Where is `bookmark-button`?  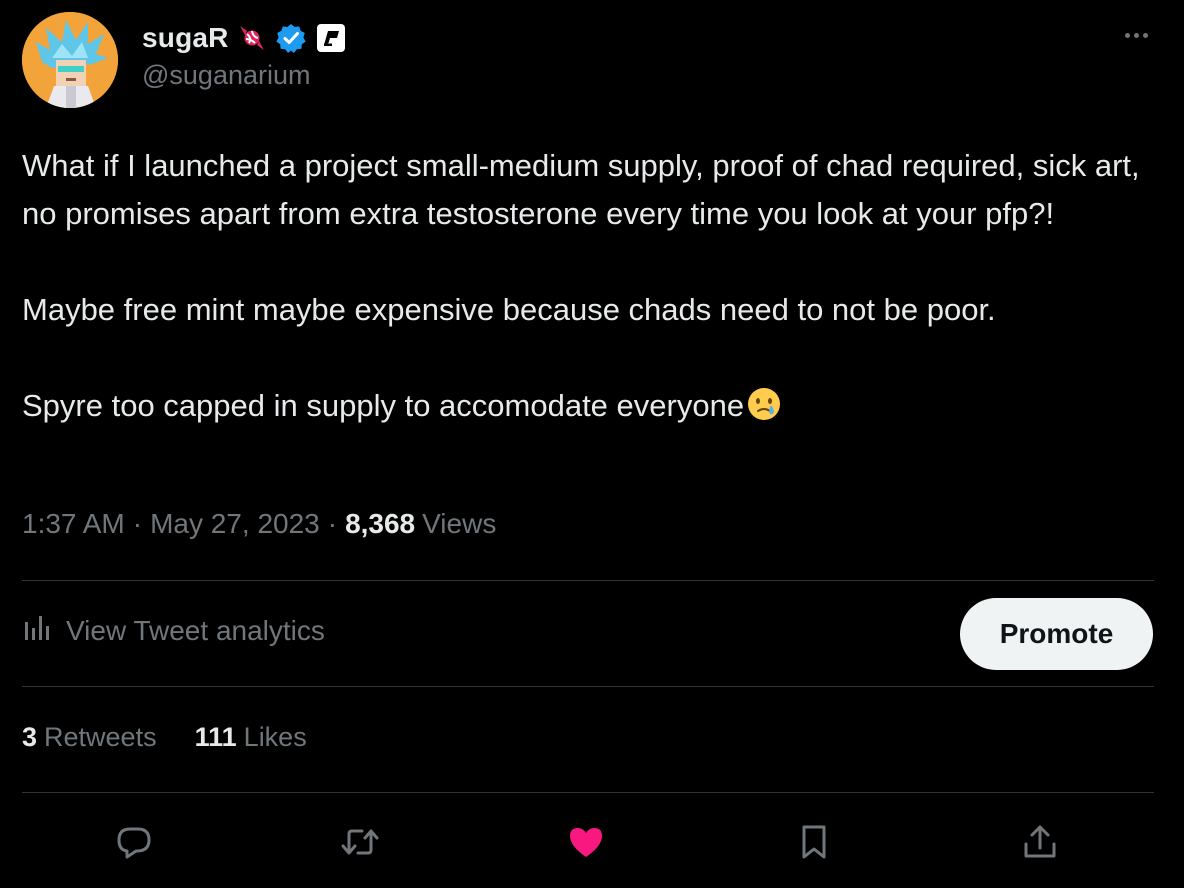 bookmark-button is located at coordinates (814, 842).